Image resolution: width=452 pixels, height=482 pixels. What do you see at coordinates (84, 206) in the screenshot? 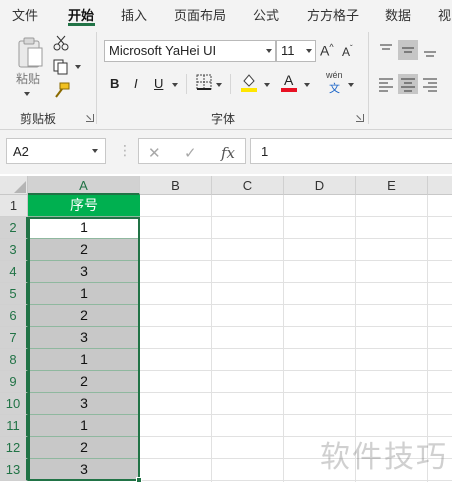
I see `cell-a1: 序号` at bounding box center [84, 206].